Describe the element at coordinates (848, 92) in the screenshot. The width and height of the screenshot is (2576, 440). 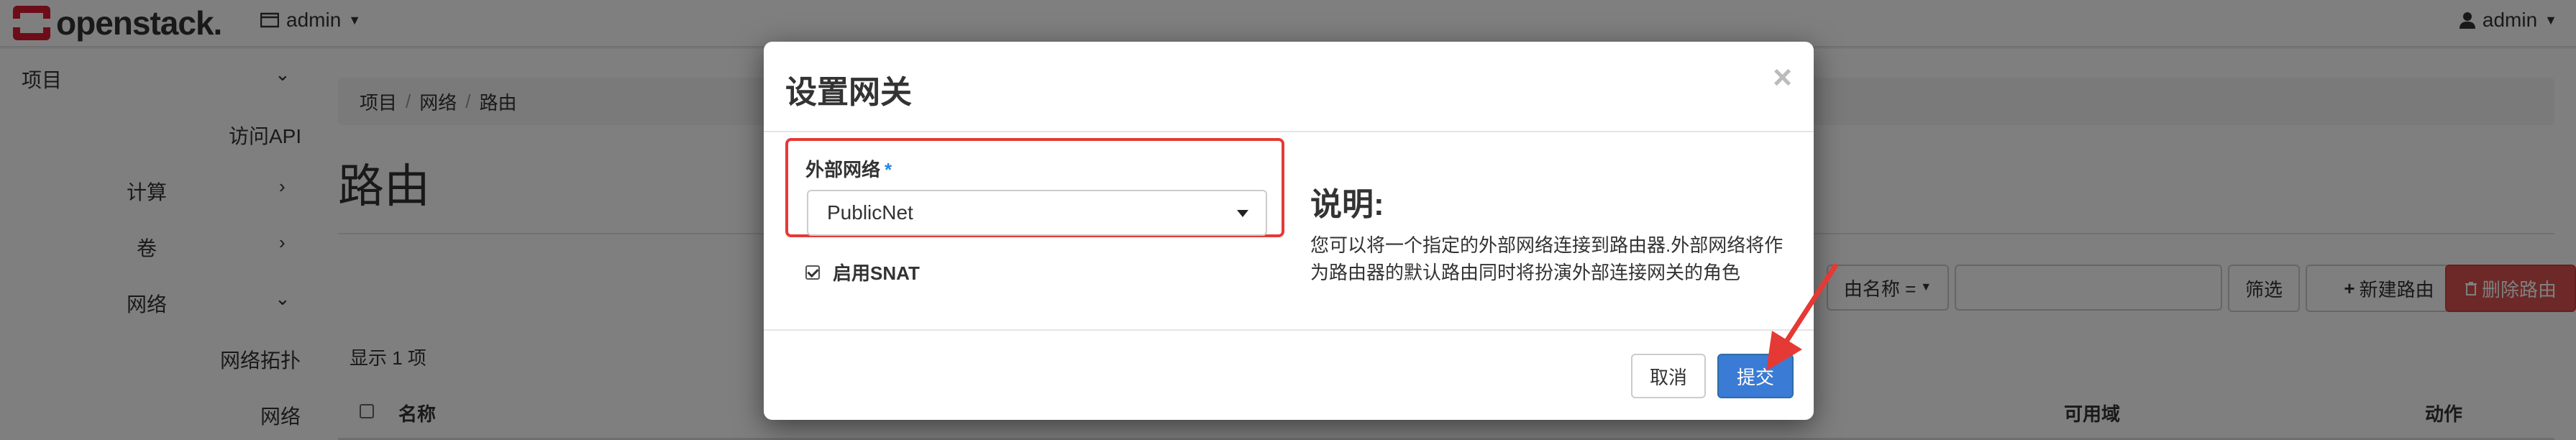
I see `dialog-title: 设置网关` at that location.